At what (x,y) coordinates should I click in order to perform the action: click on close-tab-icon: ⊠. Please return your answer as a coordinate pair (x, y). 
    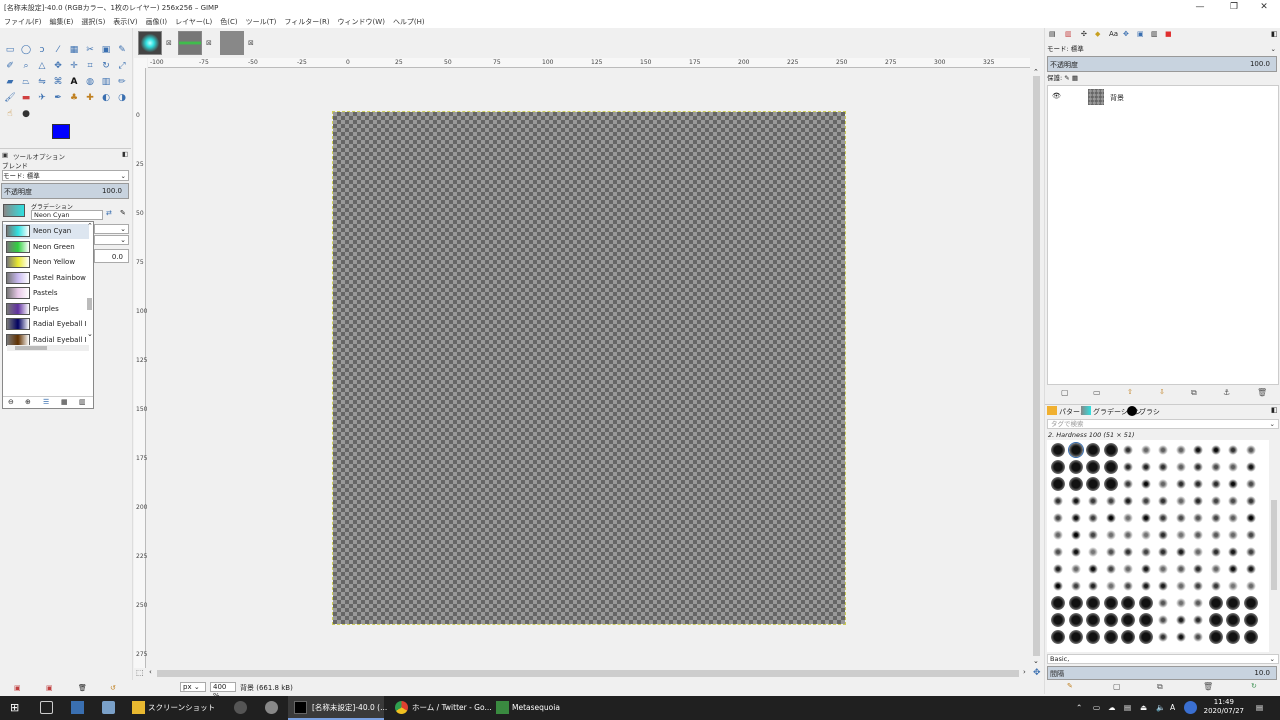
    Looking at the image, I should click on (209, 43).